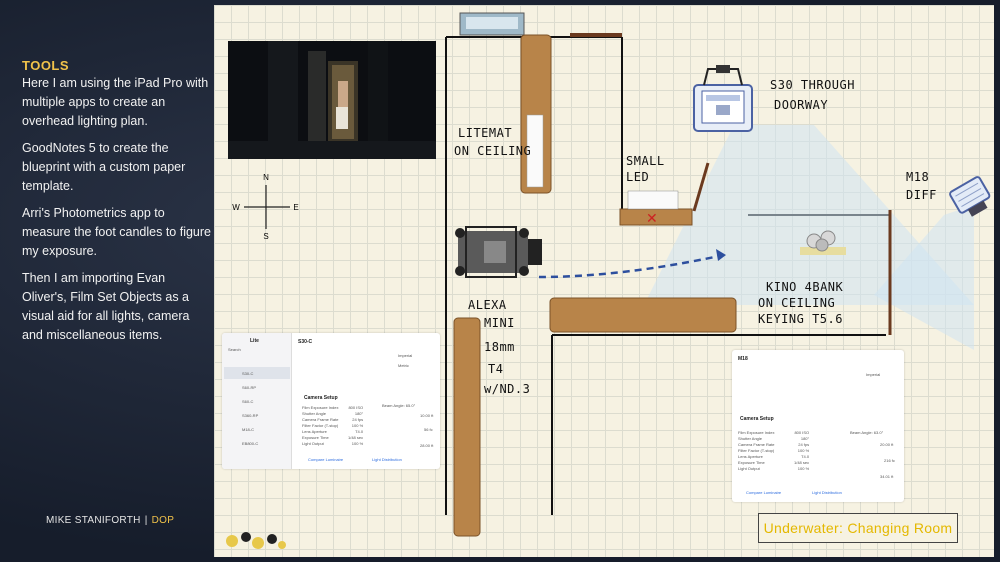 The height and width of the screenshot is (562, 1000). Describe the element at coordinates (827, 492) in the screenshot. I see `app-right-distribution: Light Distribution` at that location.